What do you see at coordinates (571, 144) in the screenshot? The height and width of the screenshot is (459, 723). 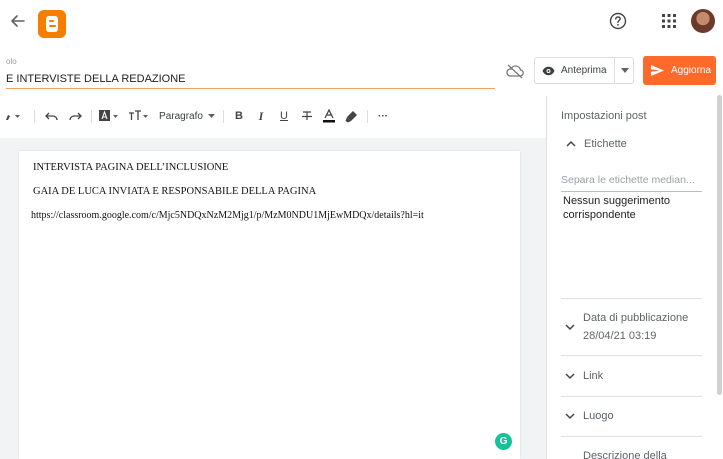 I see `chevron-up-icon` at bounding box center [571, 144].